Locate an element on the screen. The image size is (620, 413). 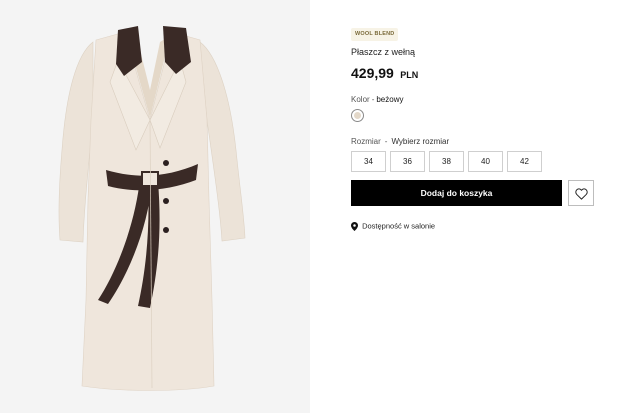
size-options: 34 36 38 40 42 is located at coordinates (448, 161).